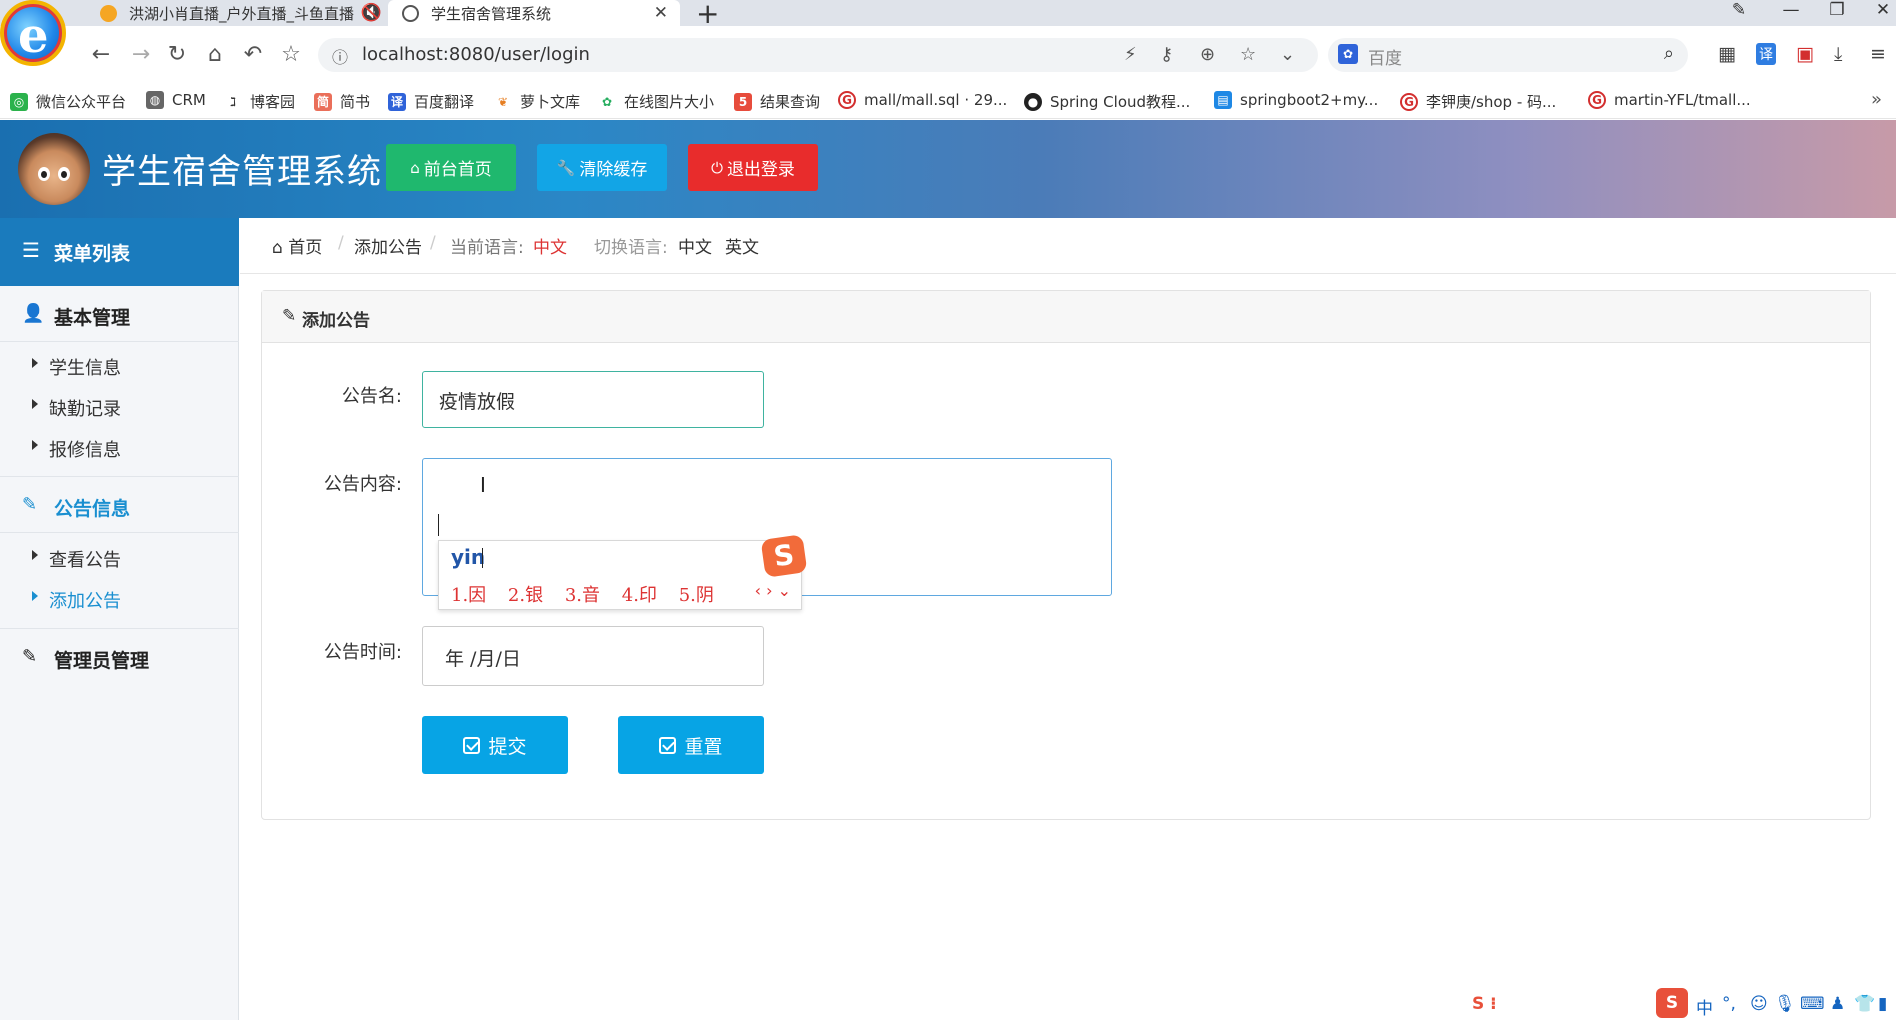  What do you see at coordinates (1672, 1003) in the screenshot?
I see `sogou-logo-icon: S` at bounding box center [1672, 1003].